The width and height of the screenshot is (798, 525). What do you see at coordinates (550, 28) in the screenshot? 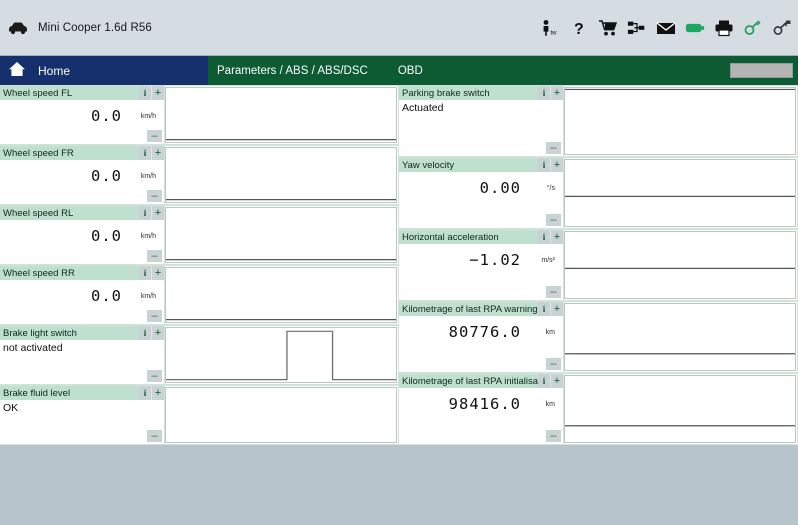
I see `person-tw-icon: tw` at bounding box center [550, 28].